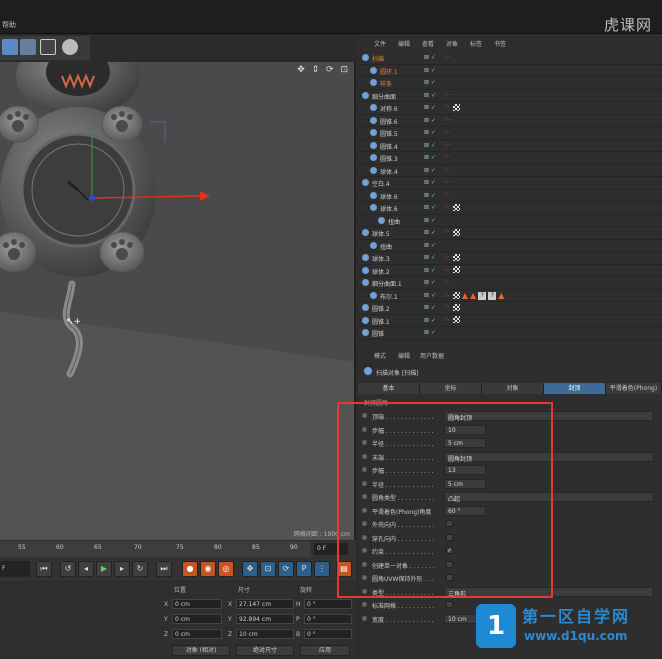 This screenshot has width=662, height=659. I want to click on camera-icon, so click(48, 47).